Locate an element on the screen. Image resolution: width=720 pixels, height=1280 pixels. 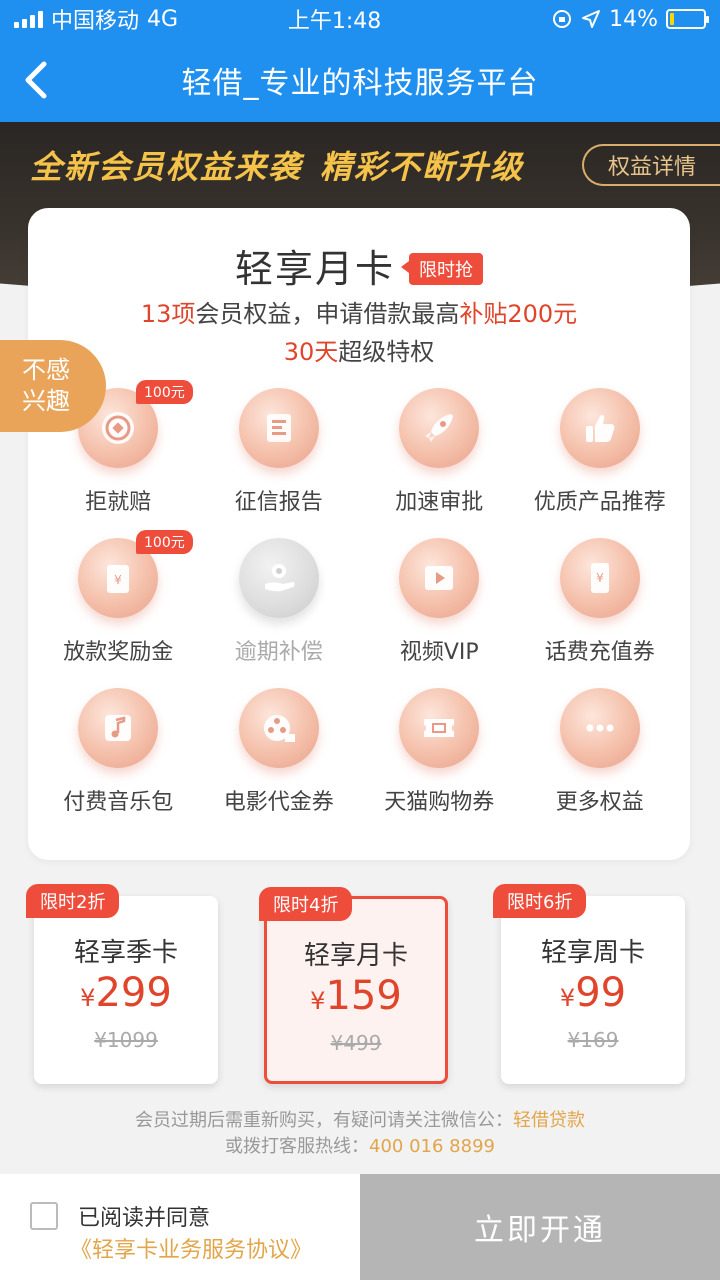
clock: 上午1:48 is located at coordinates (334, 21).